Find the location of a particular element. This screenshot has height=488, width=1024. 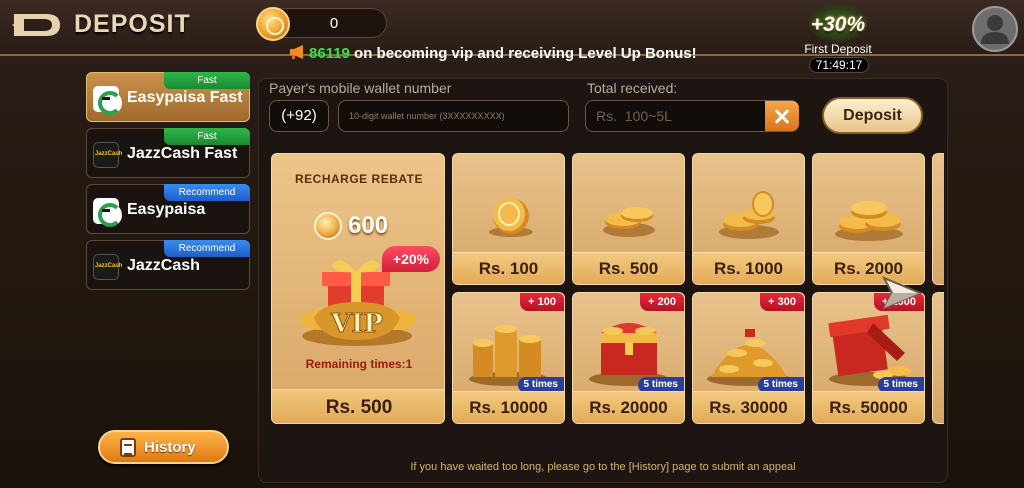

amount-price: Rs. 50000 is located at coordinates (868, 407).